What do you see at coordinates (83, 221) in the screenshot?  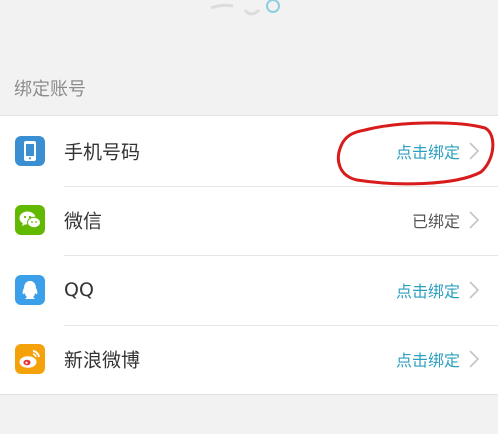 I see `account-label: 微信` at bounding box center [83, 221].